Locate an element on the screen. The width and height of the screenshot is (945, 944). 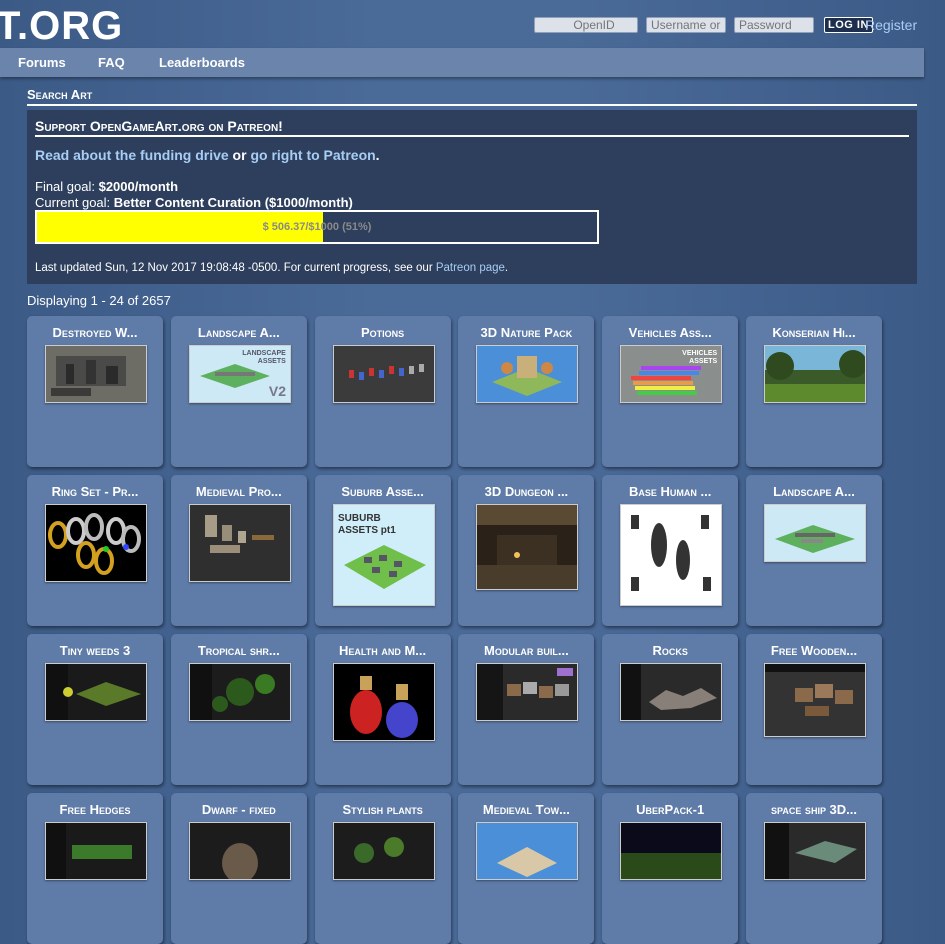
login-form: LOG IN is located at coordinates (703, 25).